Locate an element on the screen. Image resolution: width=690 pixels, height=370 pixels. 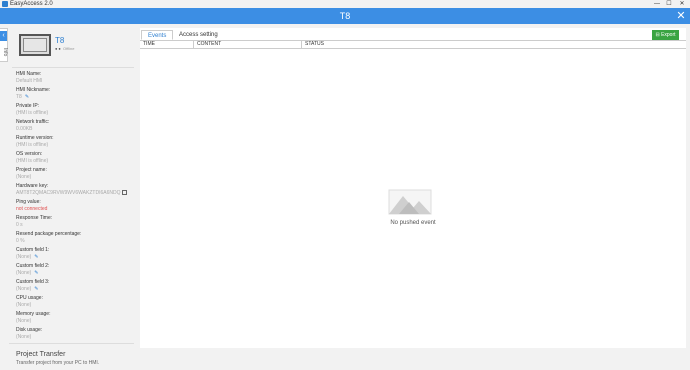
field-os-version: OS version: (HMI is offline) is located at coordinates (32, 158).